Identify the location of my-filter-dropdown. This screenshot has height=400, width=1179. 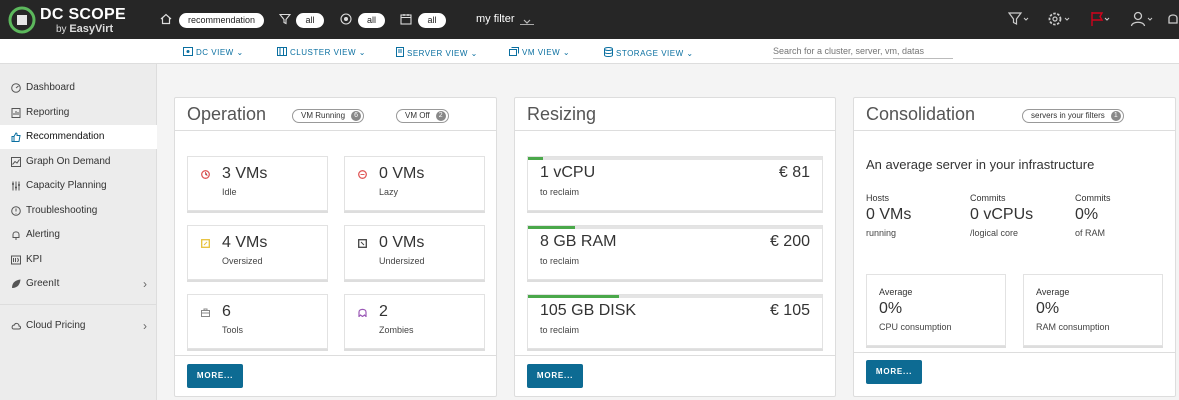
(527, 19).